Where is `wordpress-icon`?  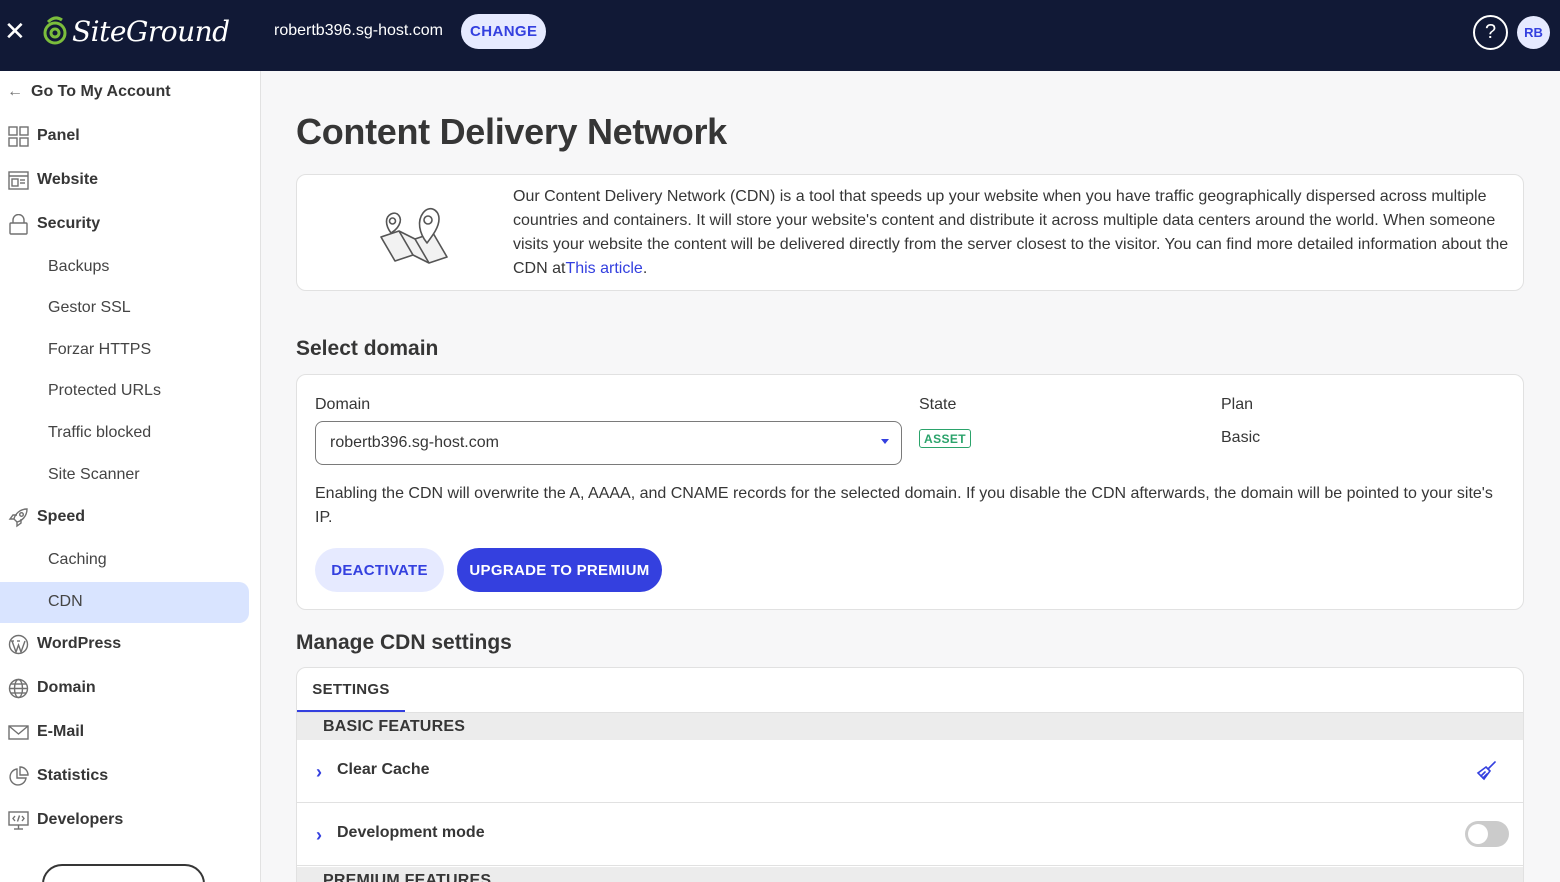
wordpress-icon is located at coordinates (18, 644).